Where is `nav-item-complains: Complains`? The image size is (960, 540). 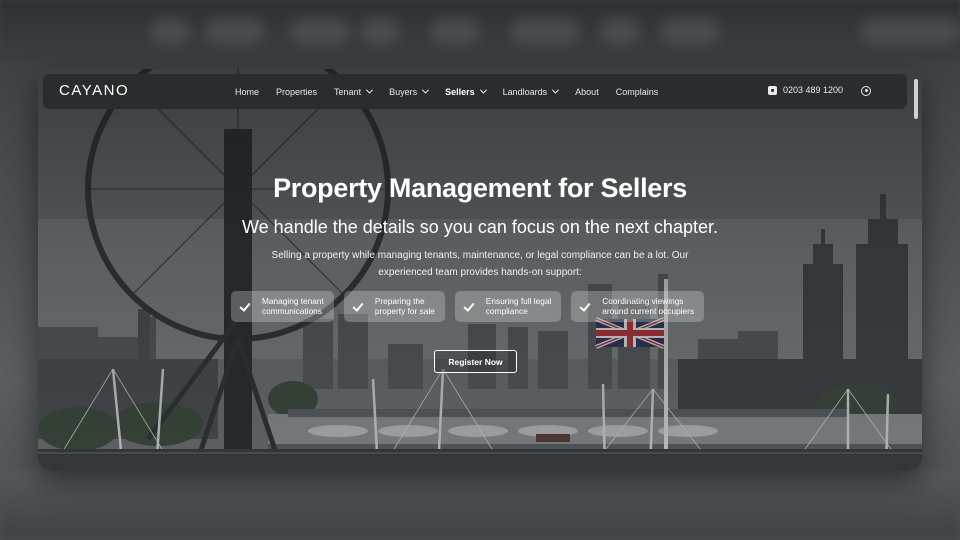 nav-item-complains: Complains is located at coordinates (637, 92).